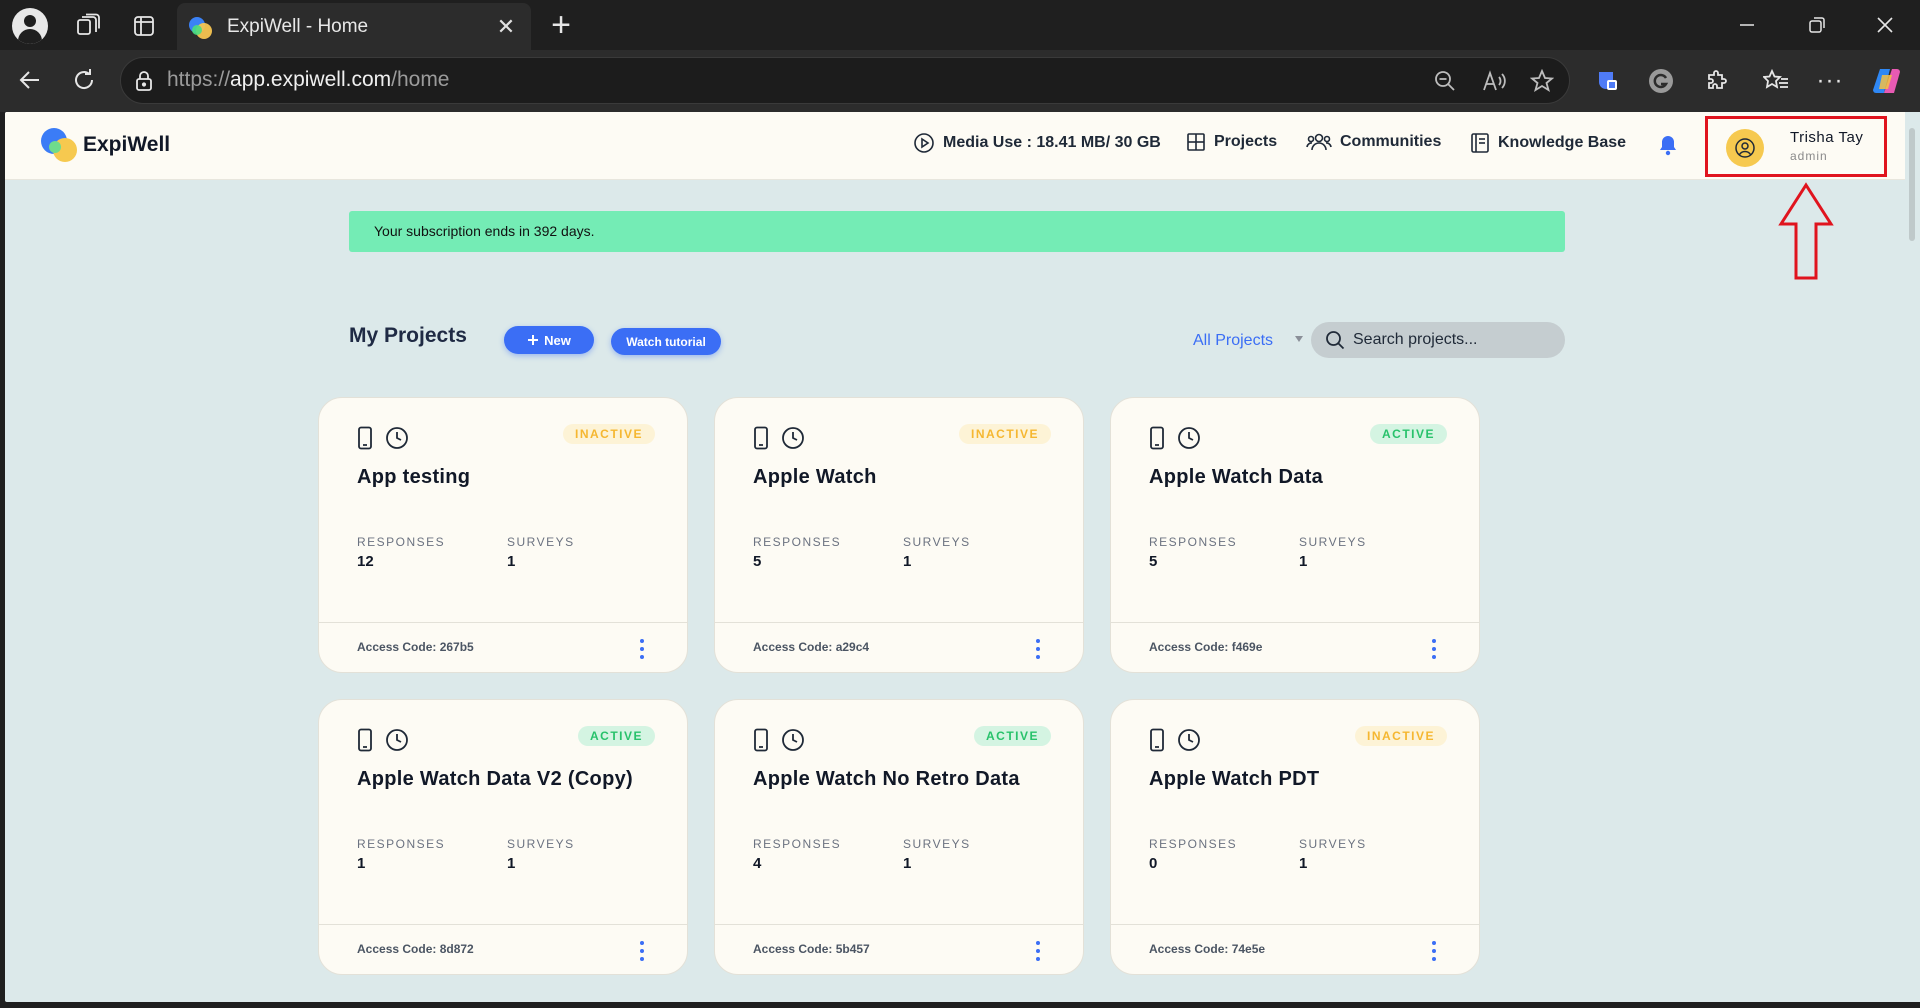  Describe the element at coordinates (415, 647) in the screenshot. I see `access-code: Access Code: 267b5` at that location.